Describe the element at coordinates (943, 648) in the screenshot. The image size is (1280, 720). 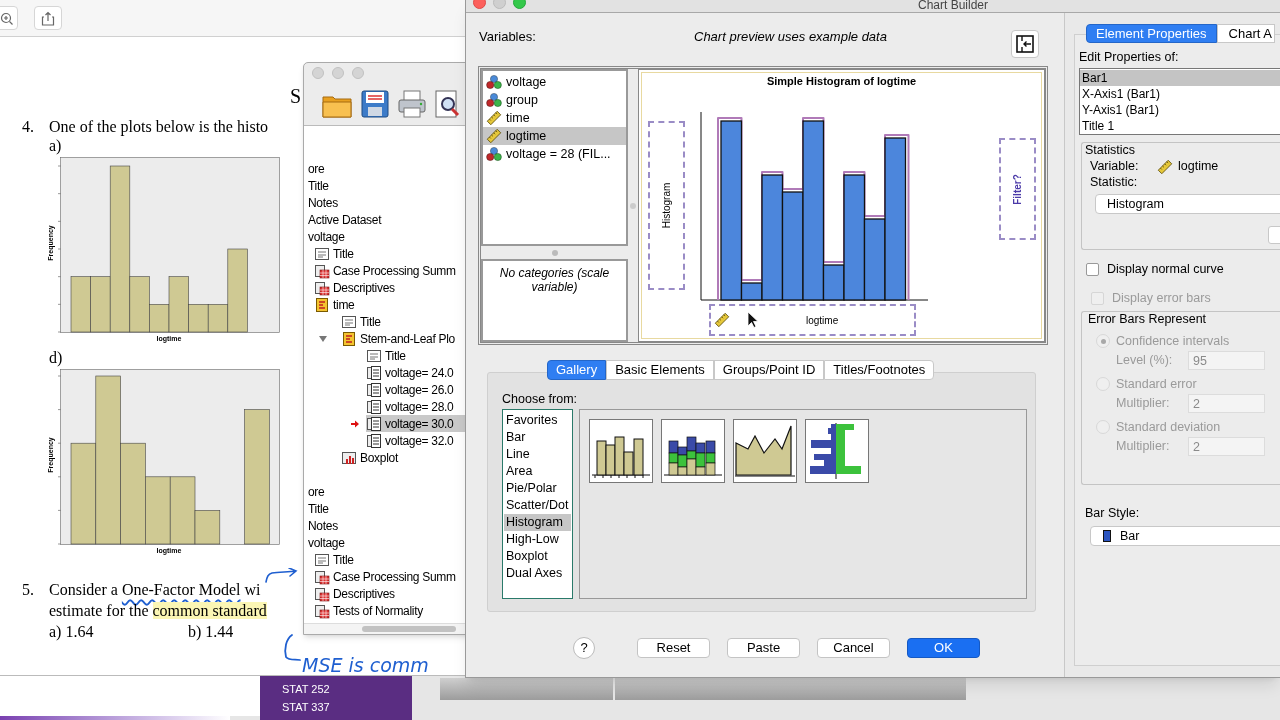
I see `dialog-button: OK` at that location.